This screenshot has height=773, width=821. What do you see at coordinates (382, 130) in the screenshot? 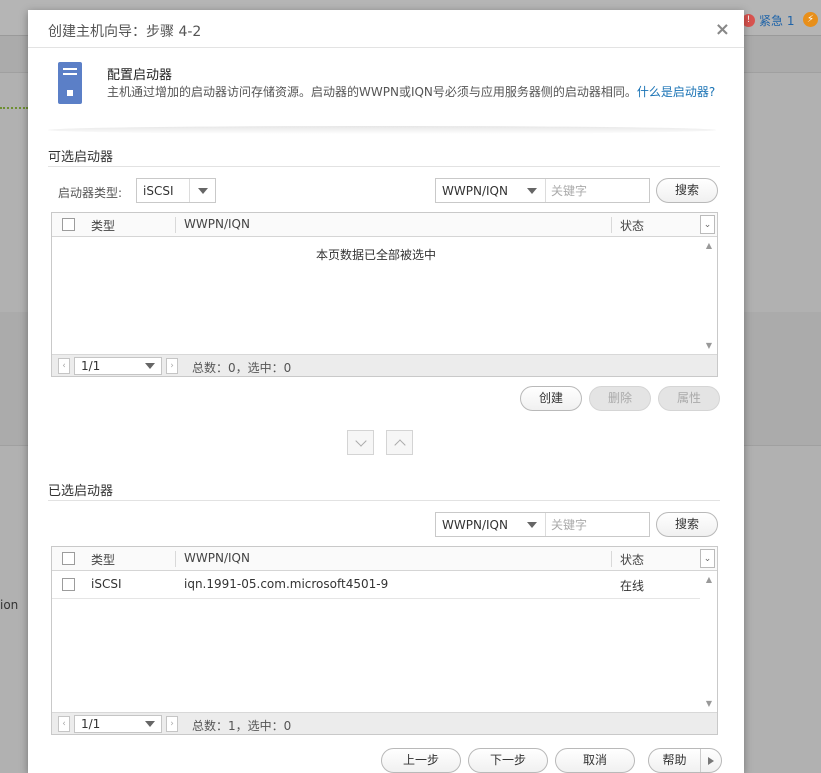
I see `intro-divider-shadow` at bounding box center [382, 130].